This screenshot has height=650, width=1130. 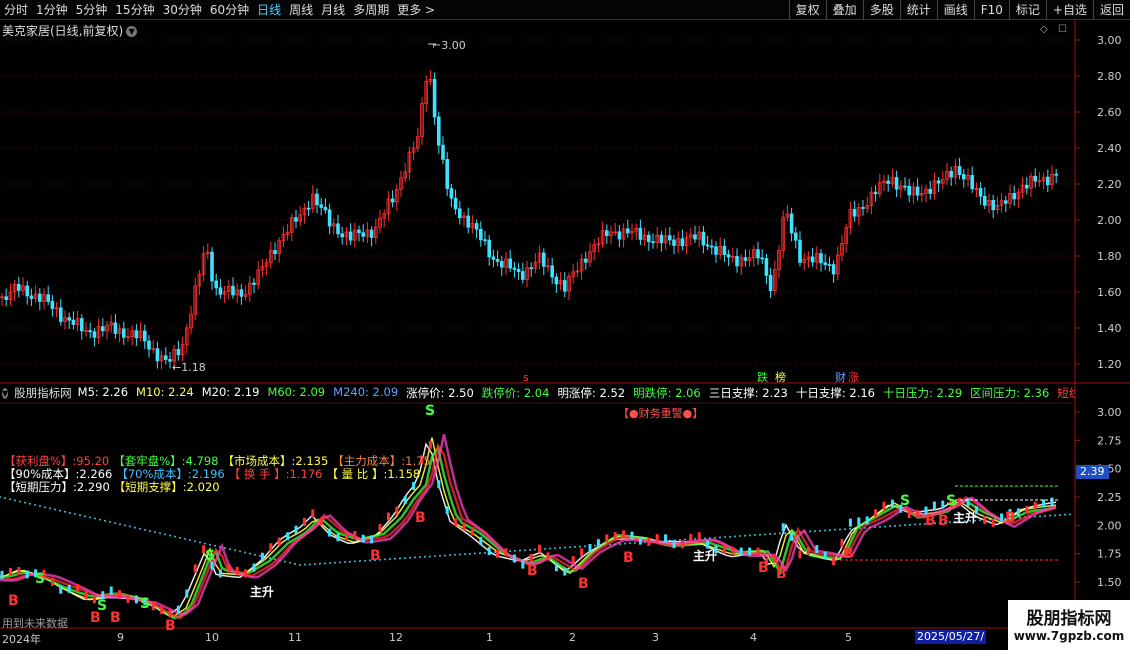 What do you see at coordinates (1109, 148) in the screenshot?
I see `price-axis-label: 2.40` at bounding box center [1109, 148].